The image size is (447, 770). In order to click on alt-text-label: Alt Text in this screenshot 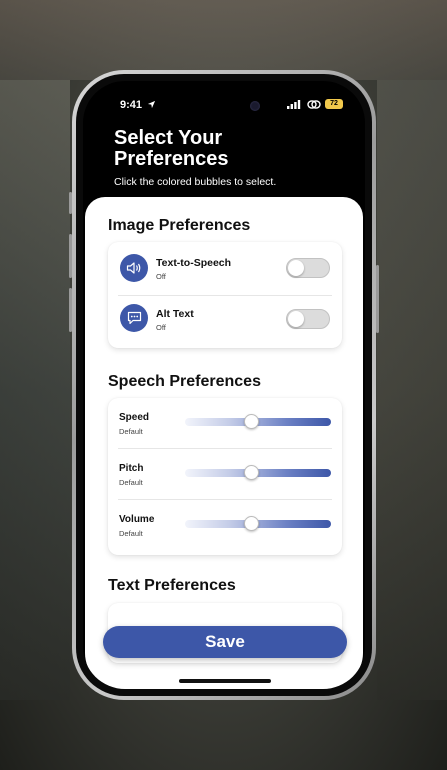, I will do `click(175, 314)`.